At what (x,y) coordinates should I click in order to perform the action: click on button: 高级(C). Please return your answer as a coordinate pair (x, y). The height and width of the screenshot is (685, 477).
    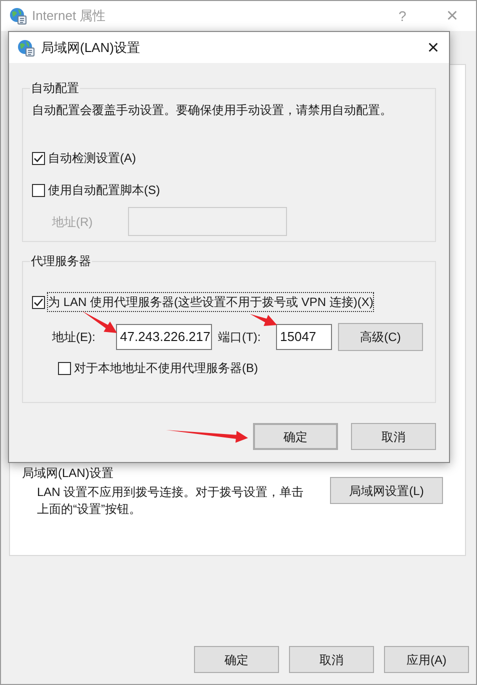
    Looking at the image, I should click on (380, 337).